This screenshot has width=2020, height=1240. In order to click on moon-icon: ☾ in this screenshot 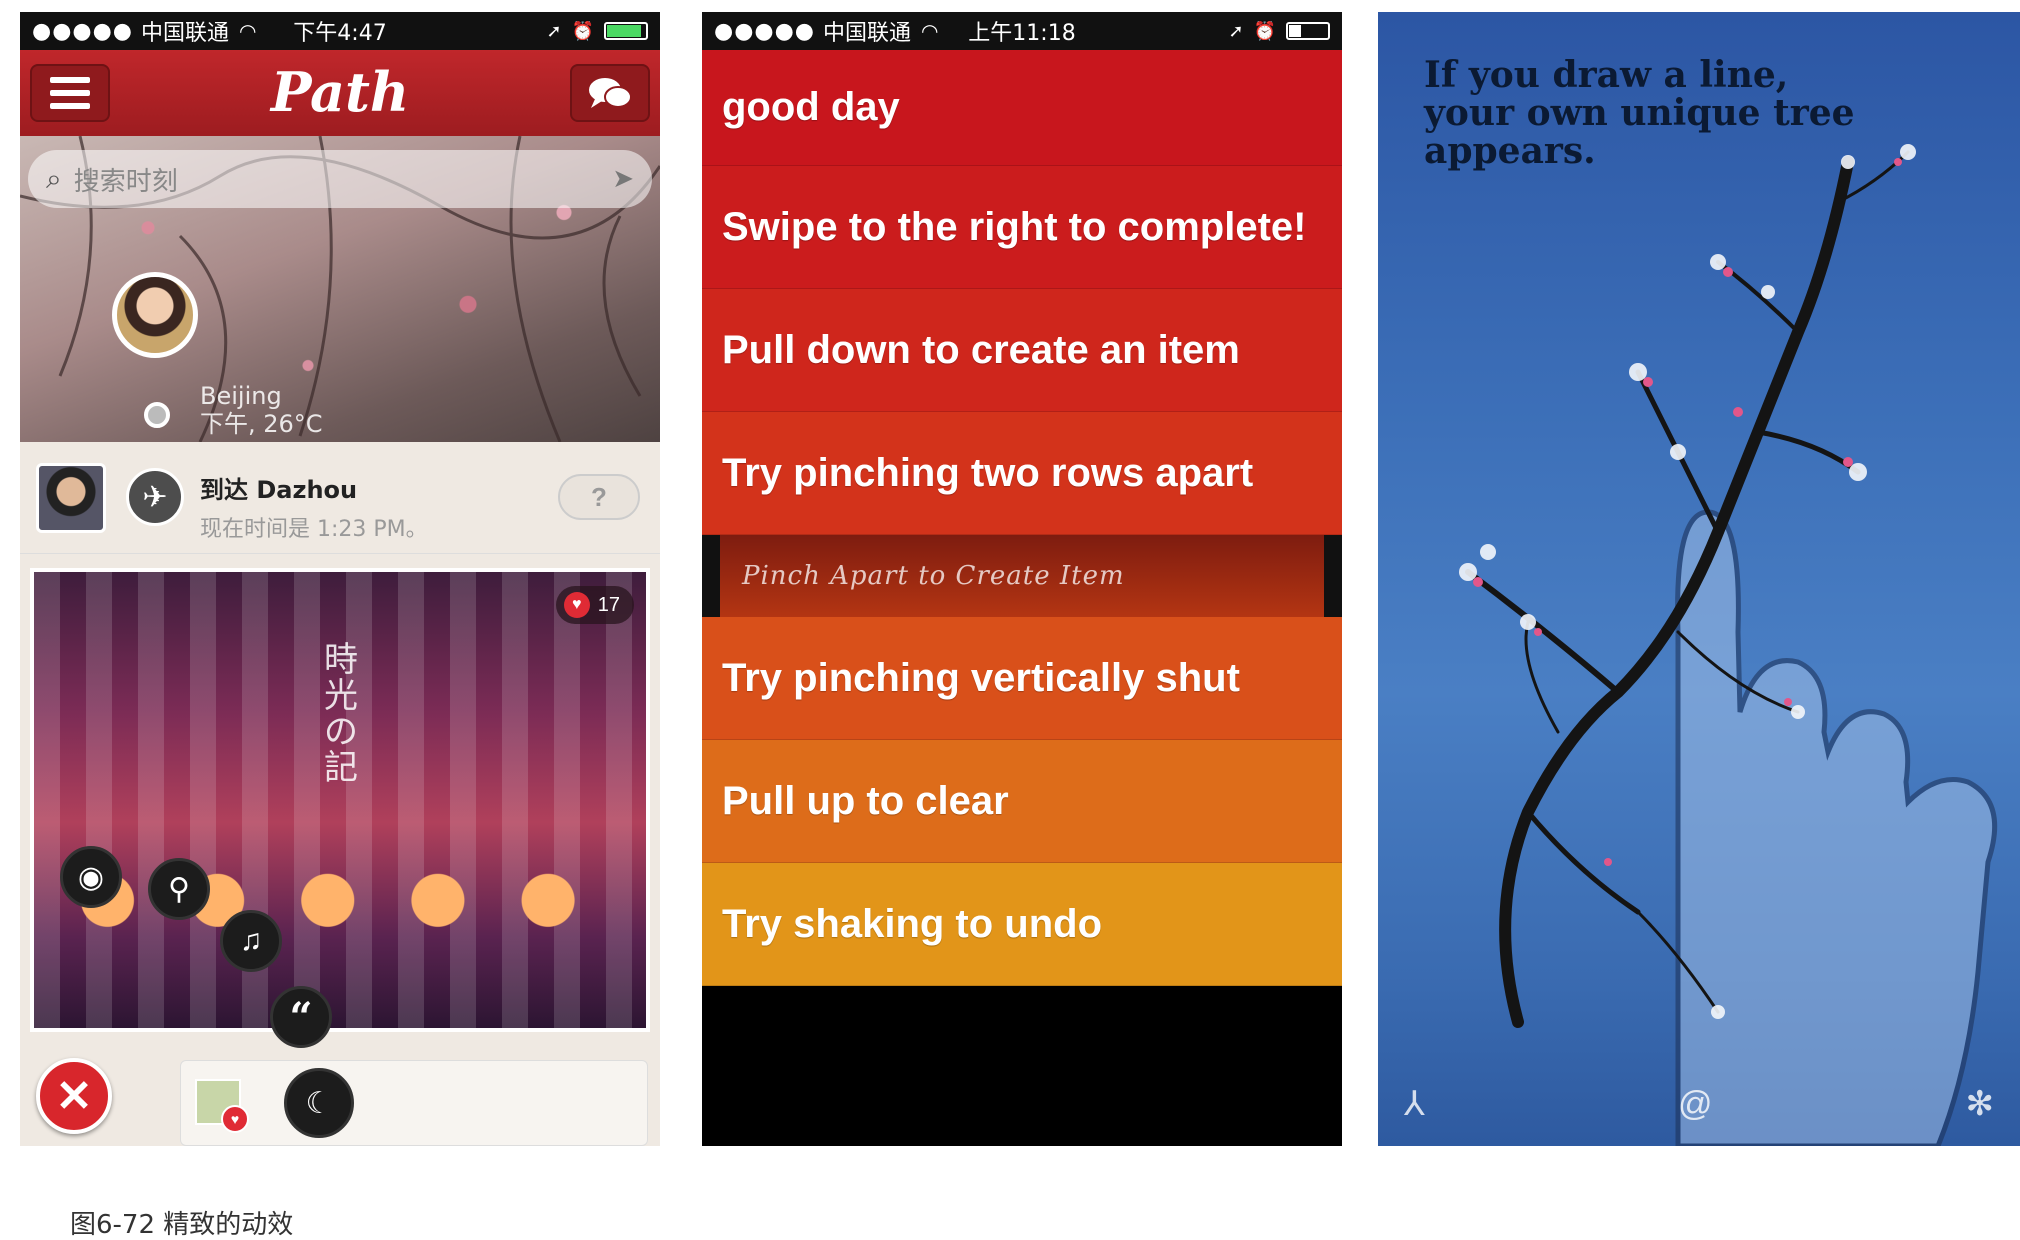, I will do `click(319, 1103)`.